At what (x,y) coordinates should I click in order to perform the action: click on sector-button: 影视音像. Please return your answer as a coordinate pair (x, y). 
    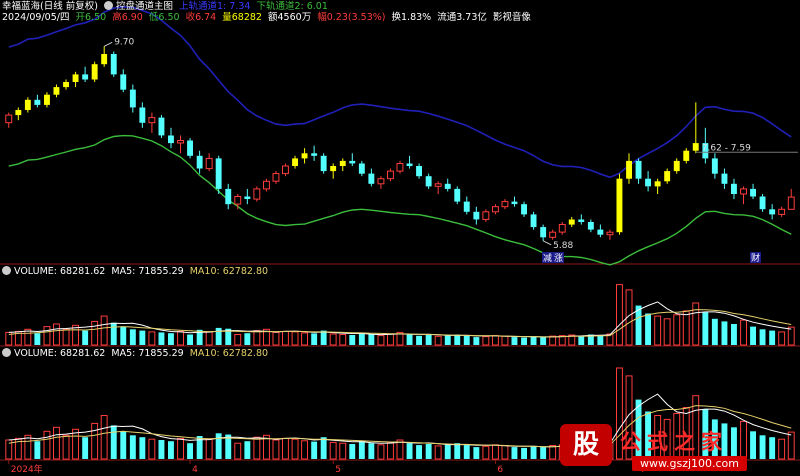
    Looking at the image, I should click on (512, 17).